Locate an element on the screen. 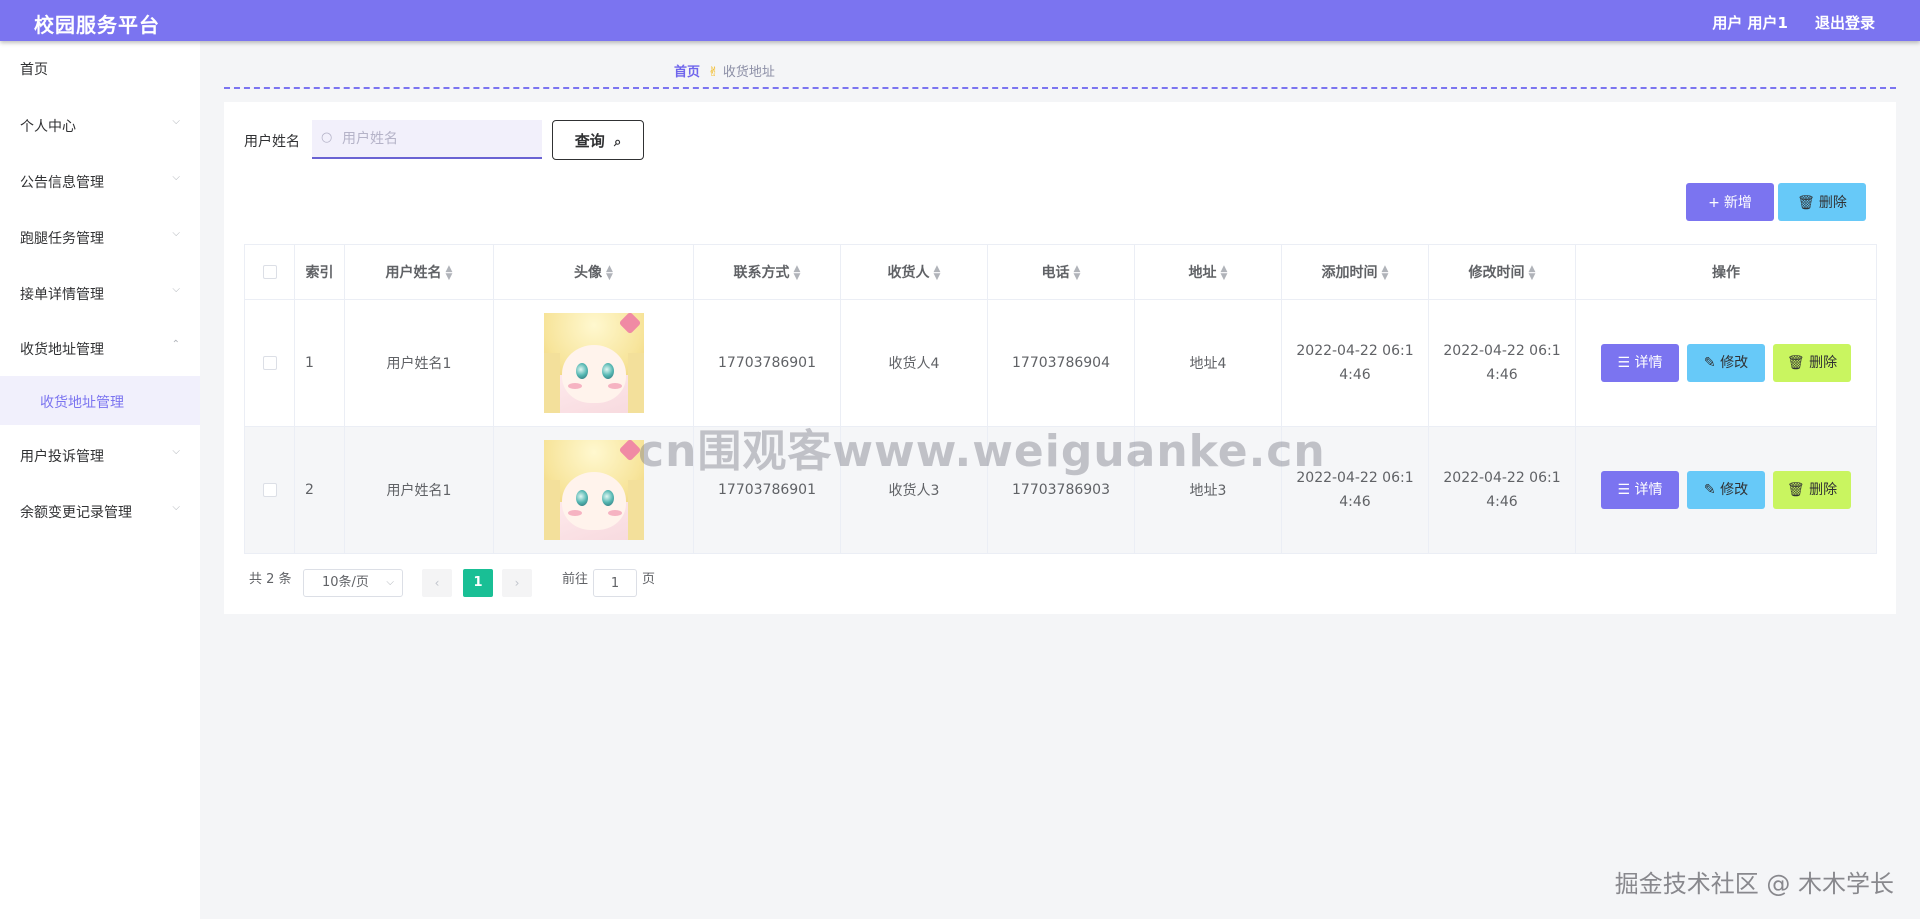  row-select-cell is located at coordinates (269, 363).